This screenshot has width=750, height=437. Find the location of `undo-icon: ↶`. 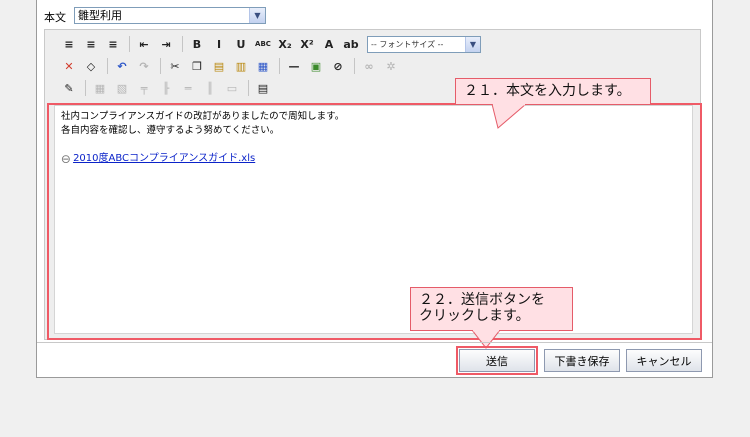

undo-icon: ↶ is located at coordinates (122, 66).